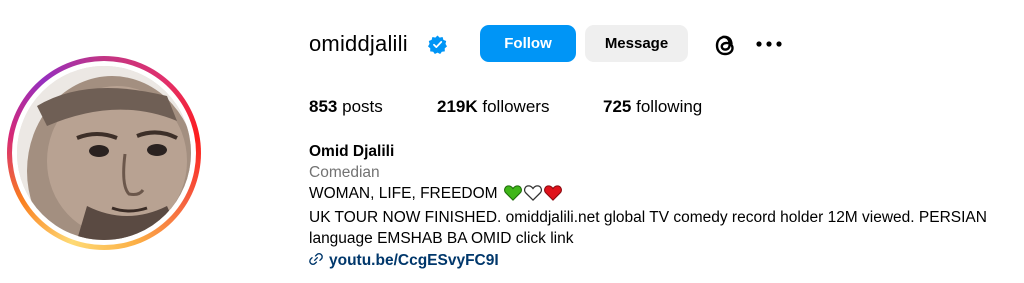  I want to click on following-label: following, so click(669, 106).